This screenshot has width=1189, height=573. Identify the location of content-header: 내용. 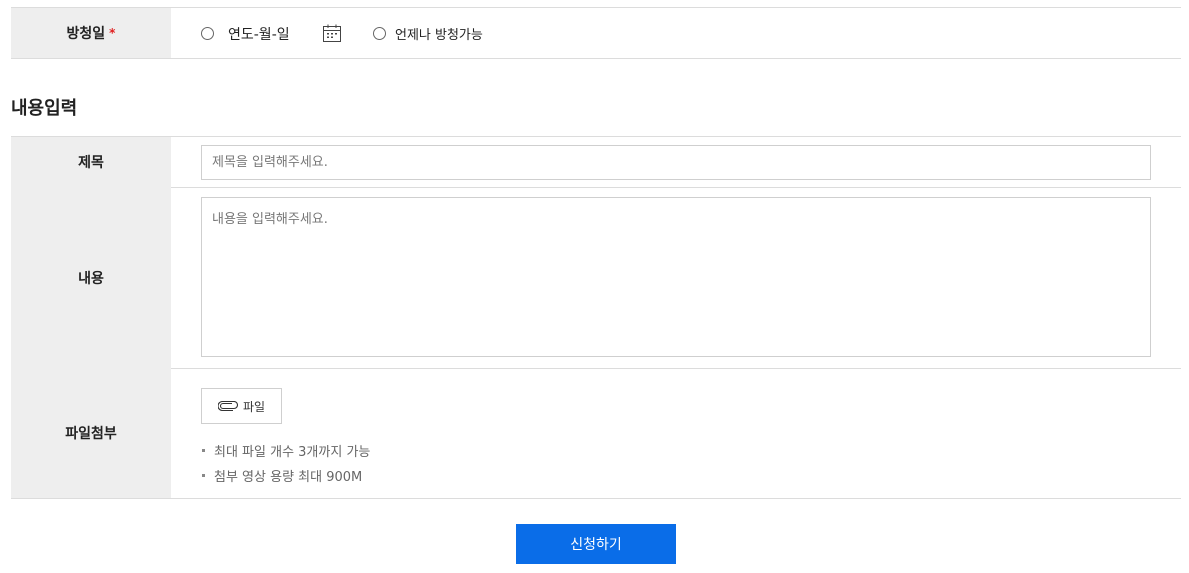
(91, 277).